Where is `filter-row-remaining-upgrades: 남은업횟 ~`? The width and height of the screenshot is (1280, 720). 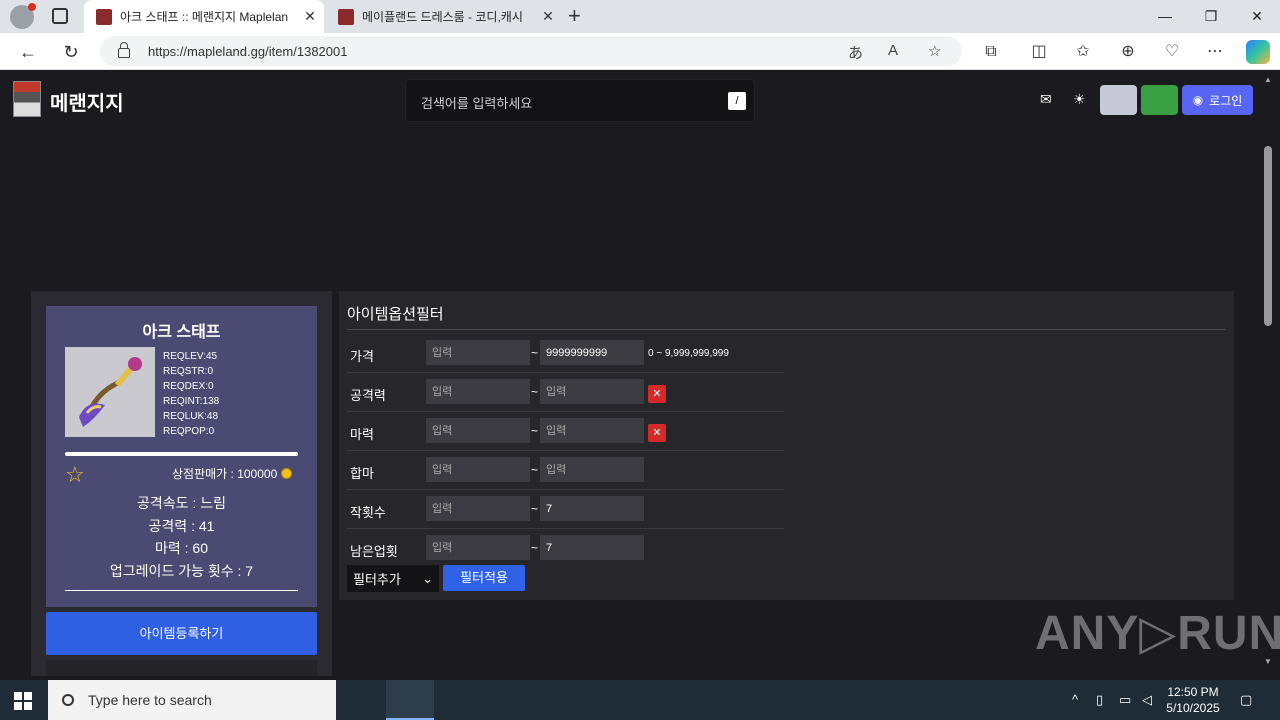
filter-row-remaining-upgrades: 남은업횟 ~ is located at coordinates (565, 548).